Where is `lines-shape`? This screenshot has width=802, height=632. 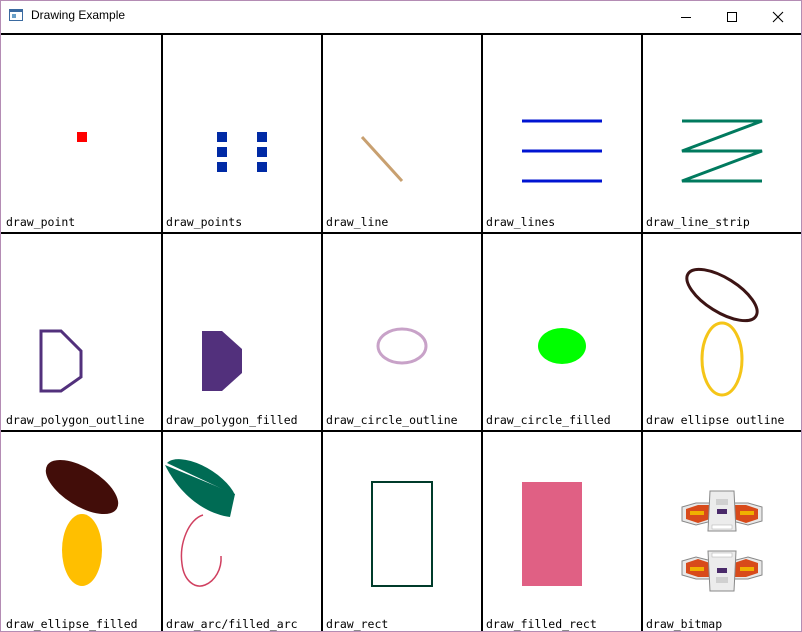 lines-shape is located at coordinates (562, 151).